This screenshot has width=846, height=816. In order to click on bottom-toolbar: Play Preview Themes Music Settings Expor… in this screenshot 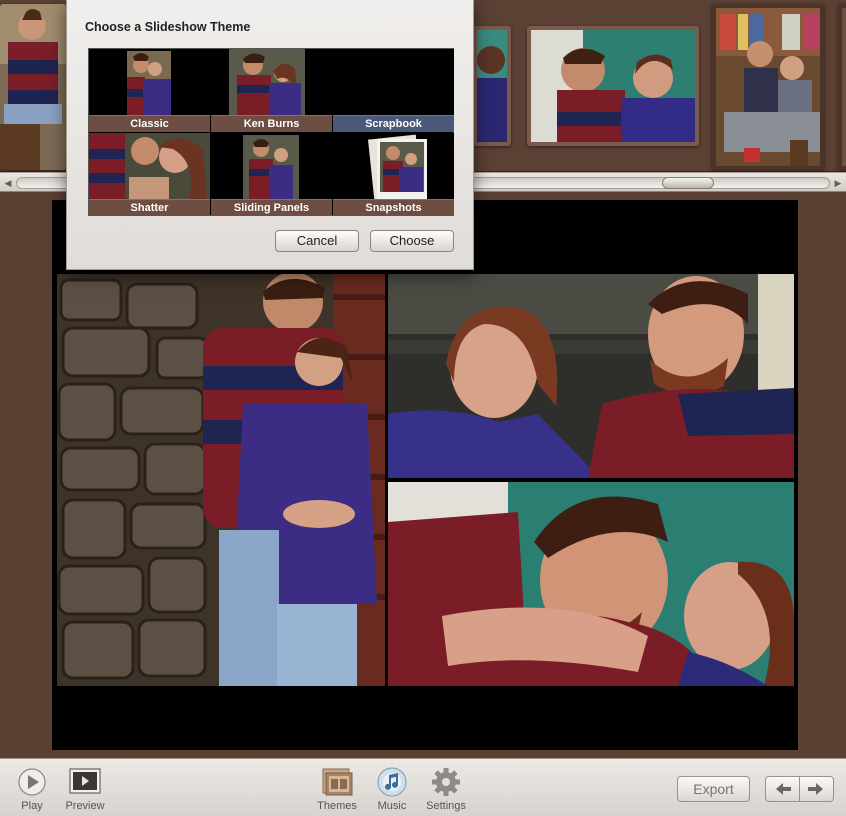, I will do `click(423, 787)`.